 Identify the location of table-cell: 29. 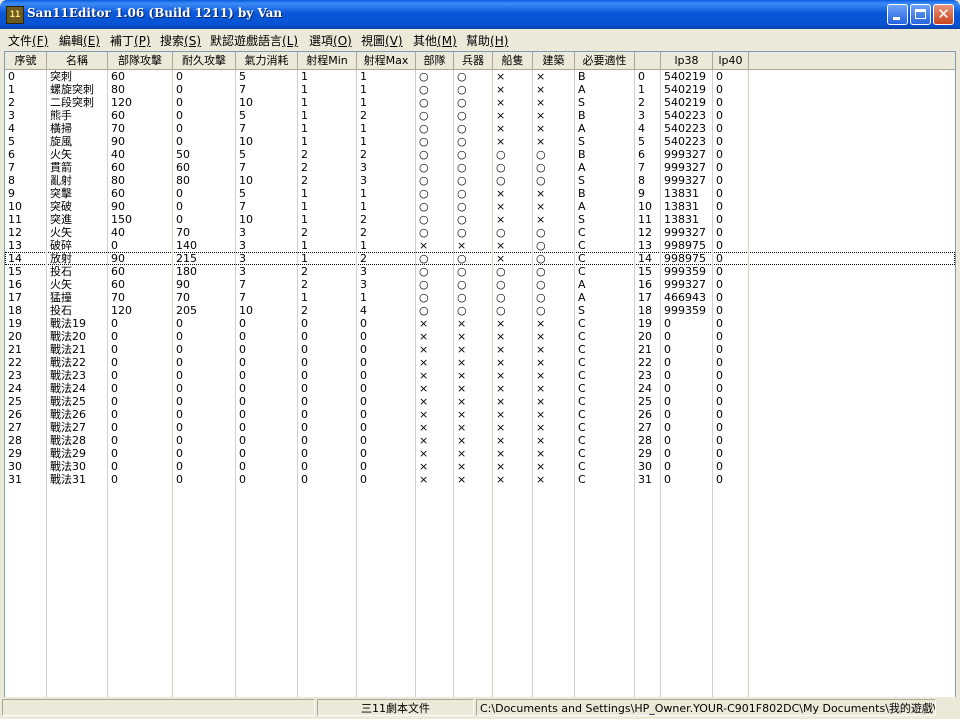
(648, 453).